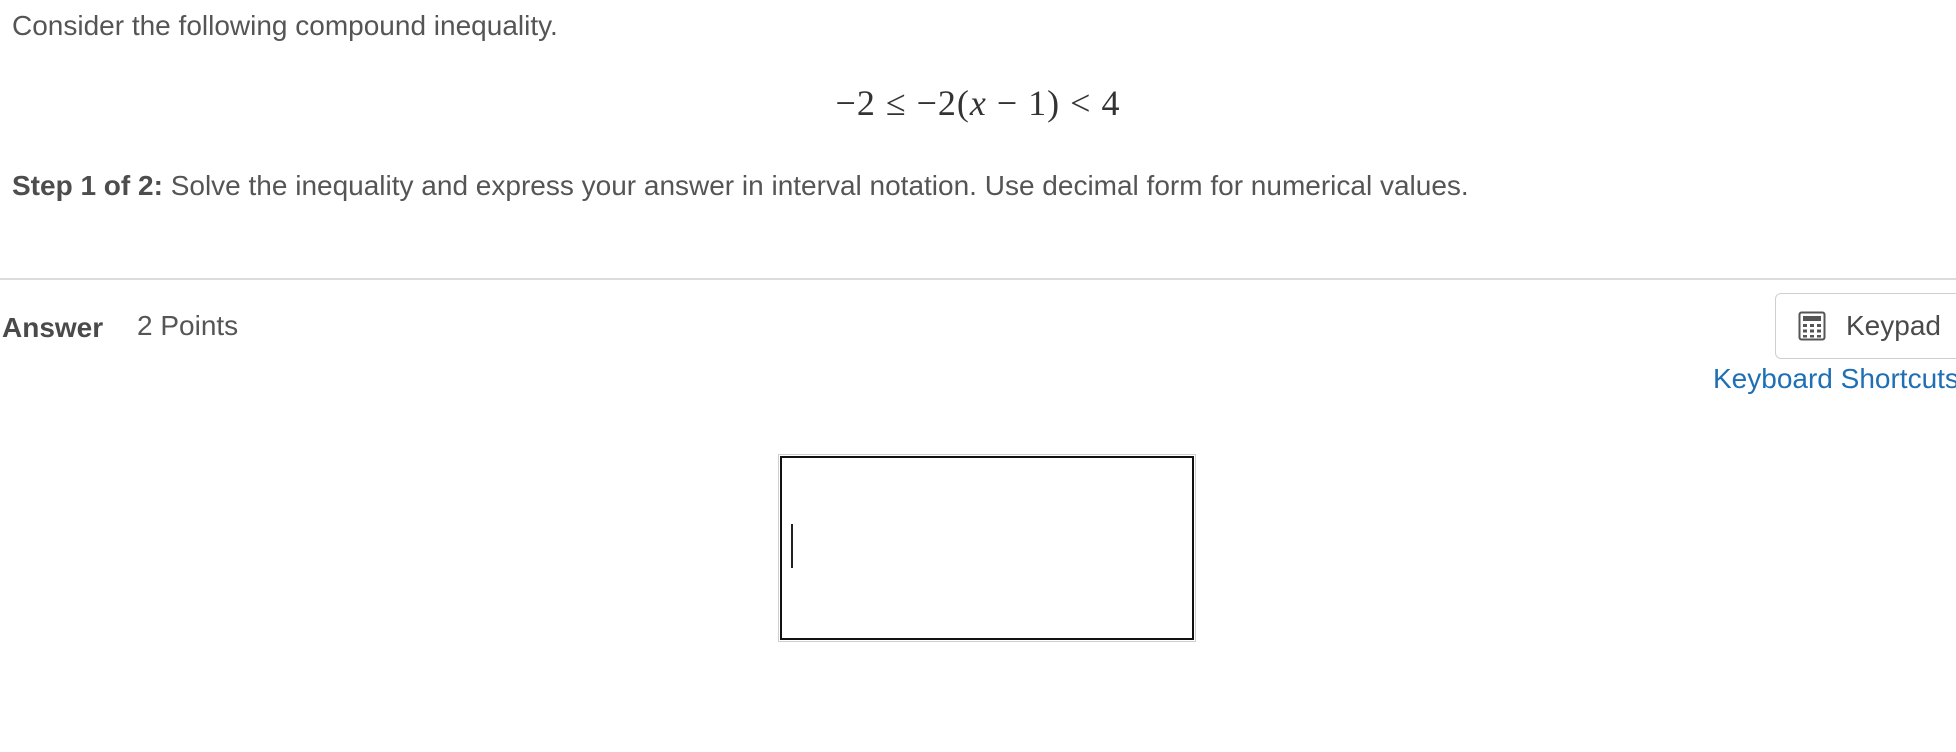 The height and width of the screenshot is (752, 1956). Describe the element at coordinates (792, 546) in the screenshot. I see `text-cursor` at that location.